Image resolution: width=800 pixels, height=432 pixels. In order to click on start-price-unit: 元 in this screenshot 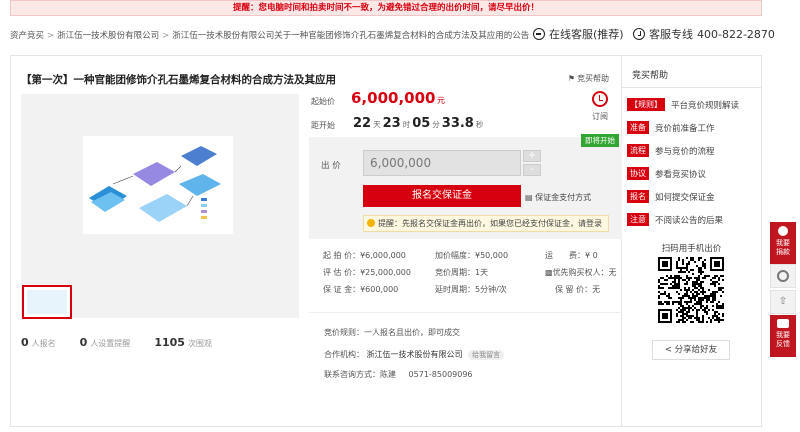, I will do `click(441, 100)`.